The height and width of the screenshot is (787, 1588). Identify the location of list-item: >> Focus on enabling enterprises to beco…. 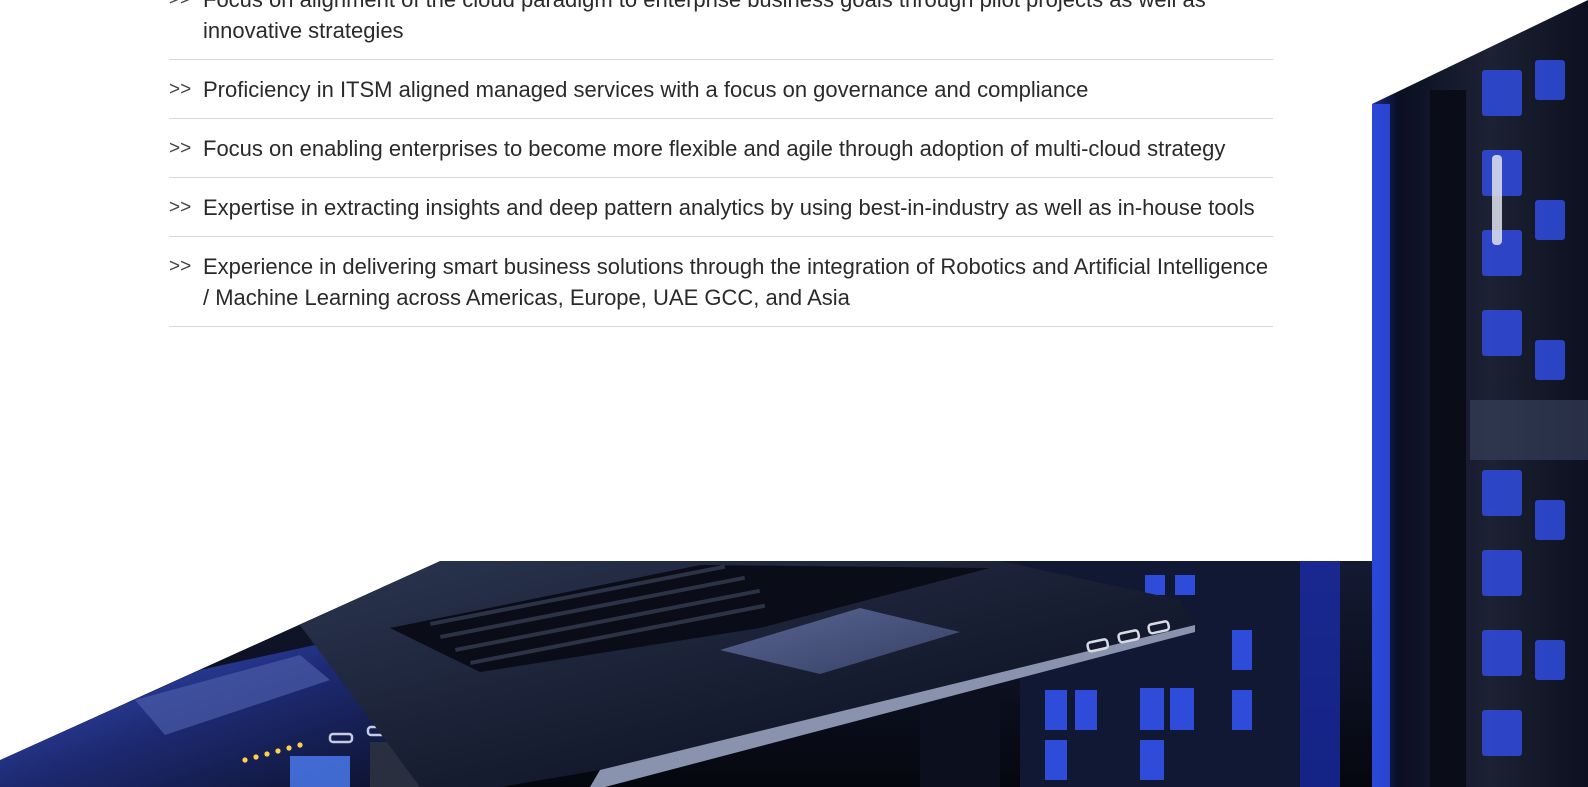
(721, 148).